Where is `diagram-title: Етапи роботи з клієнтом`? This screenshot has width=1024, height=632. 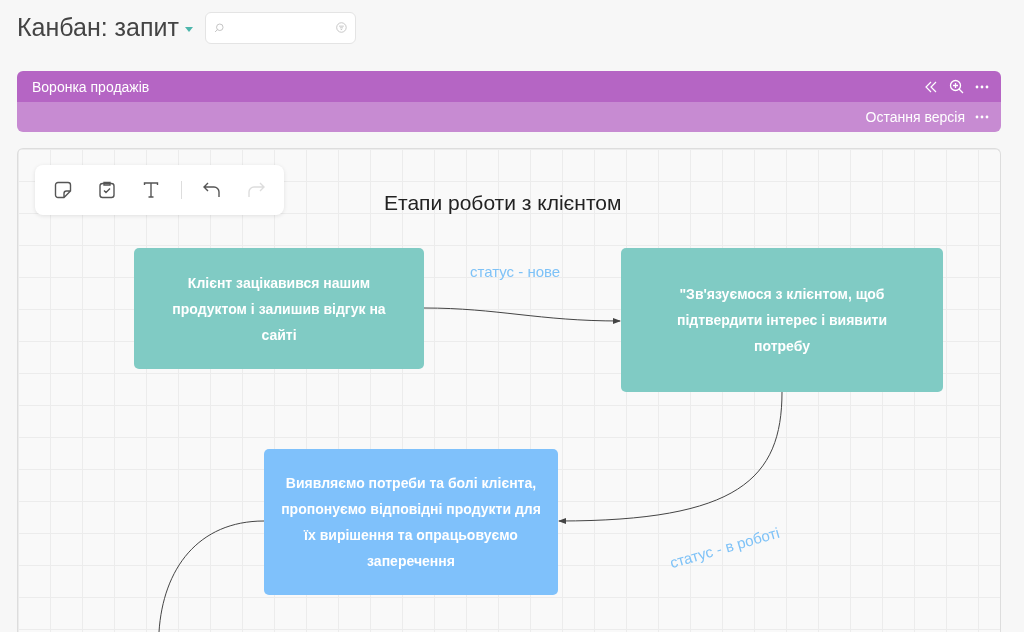 diagram-title: Етапи роботи з клієнтом is located at coordinates (503, 203).